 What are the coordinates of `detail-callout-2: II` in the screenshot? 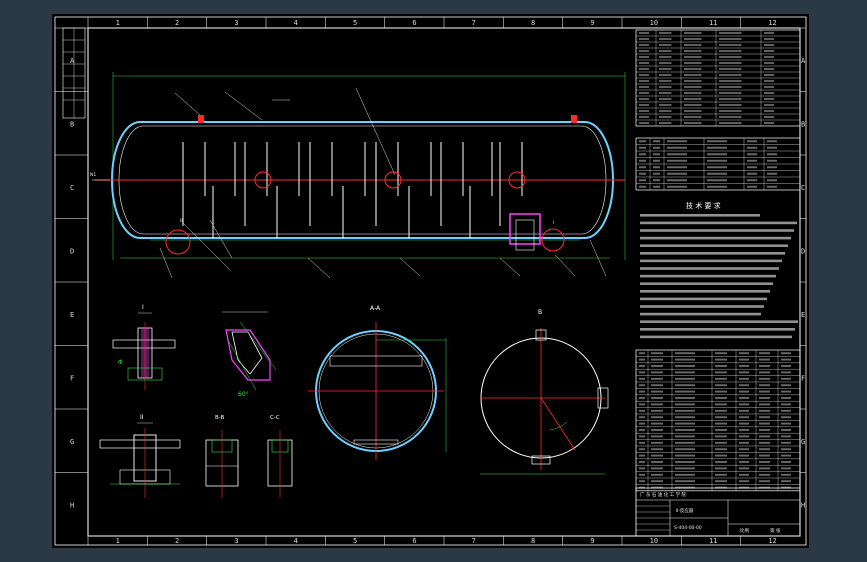 It's located at (181, 221).